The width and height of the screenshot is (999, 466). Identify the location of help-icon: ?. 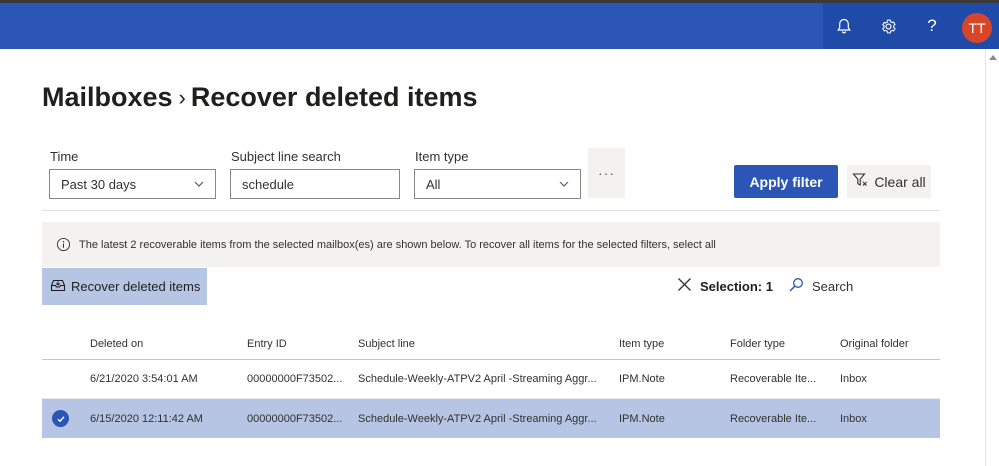
(932, 26).